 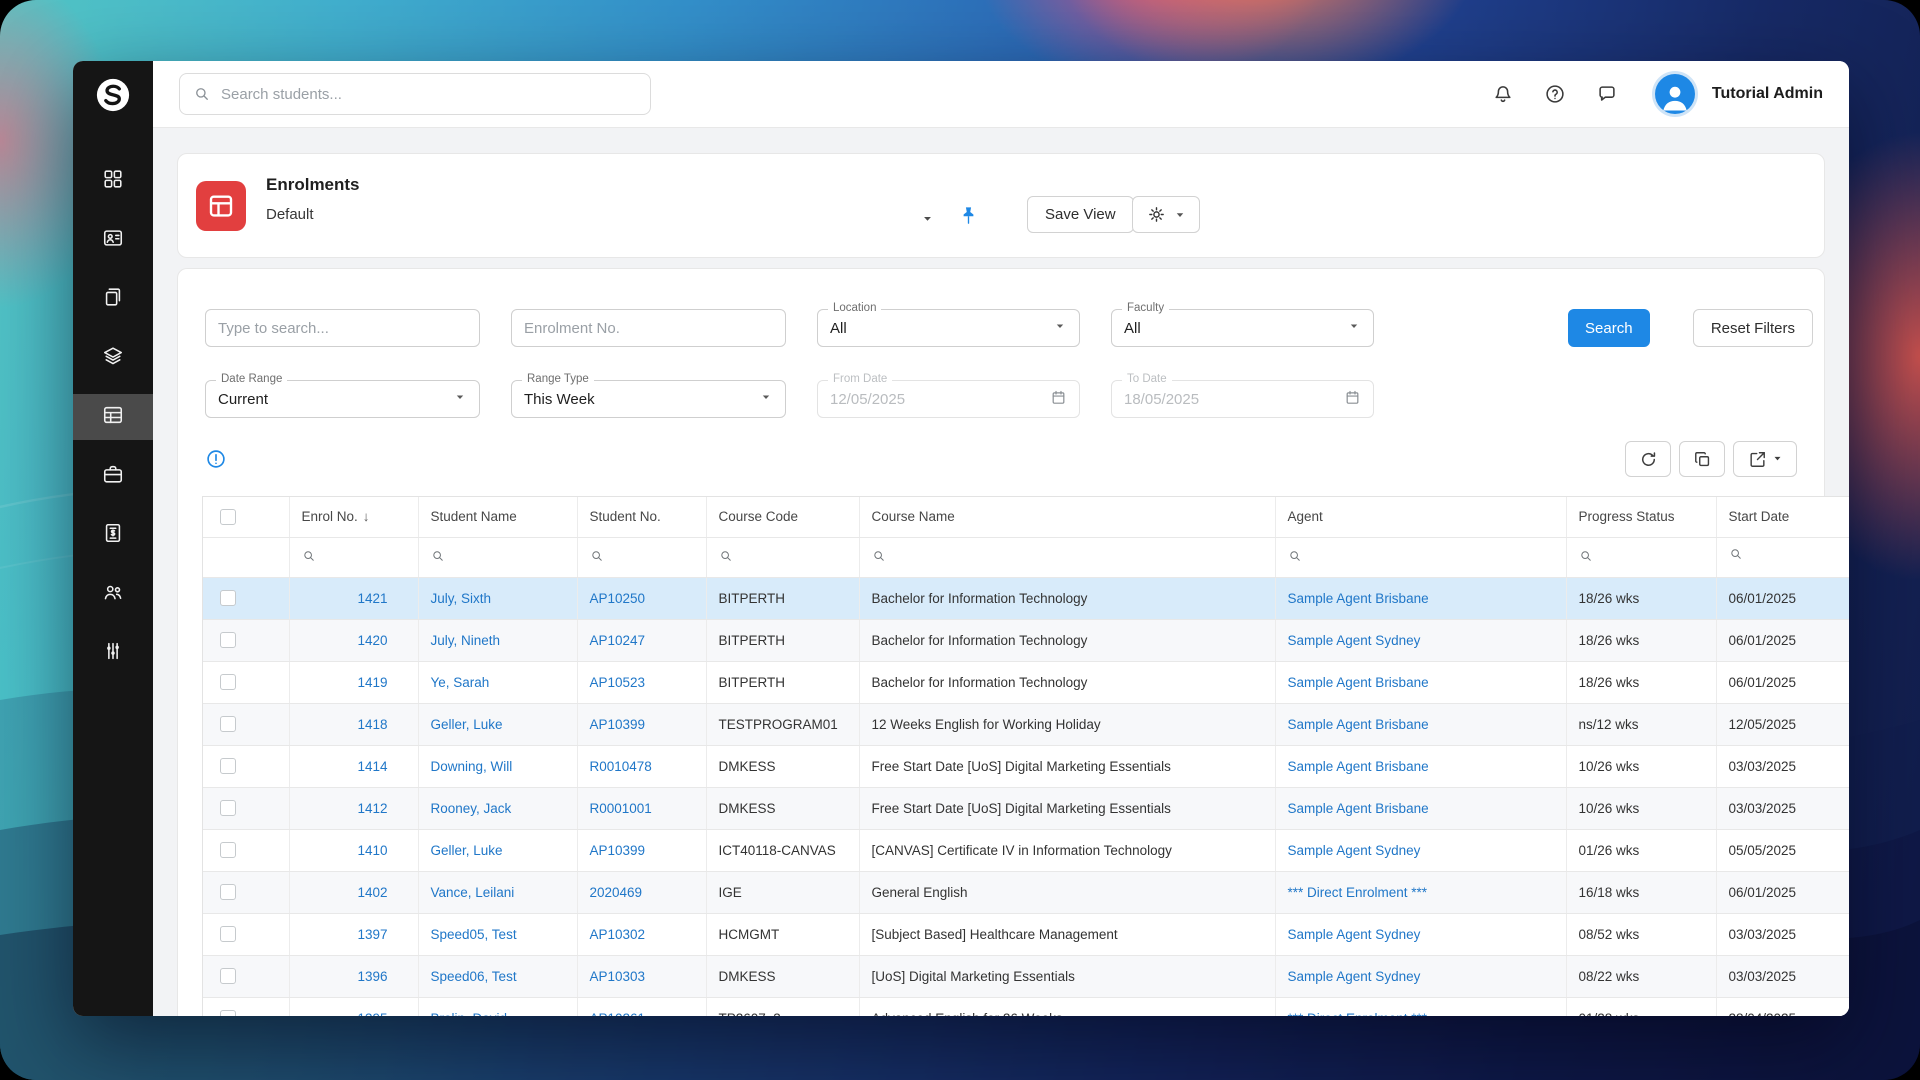 I want to click on student-name-link: Vance, Leilani, so click(x=473, y=892).